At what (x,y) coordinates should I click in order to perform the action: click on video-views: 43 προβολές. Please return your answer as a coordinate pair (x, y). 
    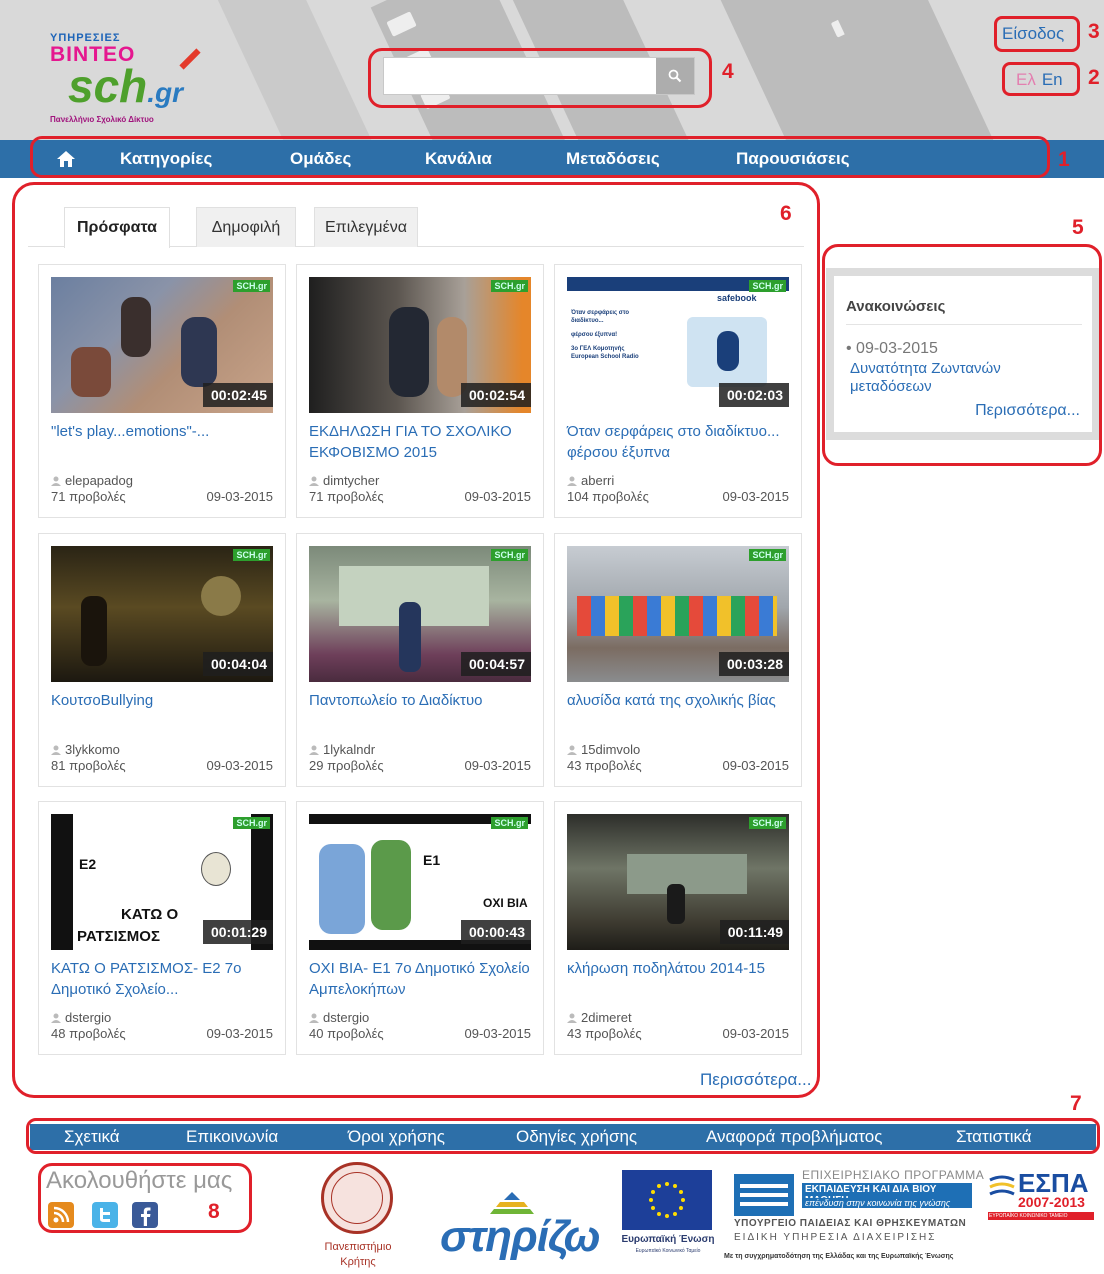
    Looking at the image, I should click on (604, 765).